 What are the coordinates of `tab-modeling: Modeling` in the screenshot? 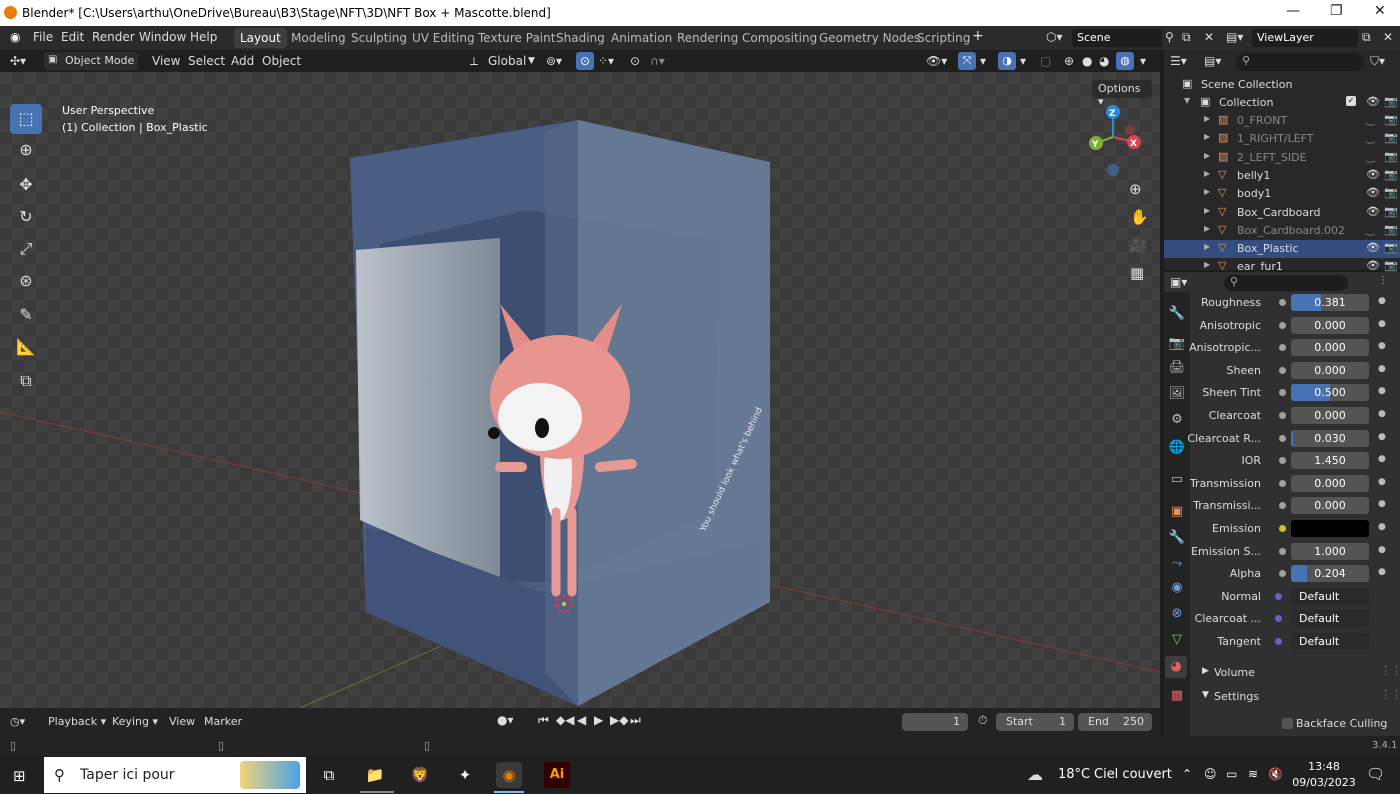 It's located at (318, 38).